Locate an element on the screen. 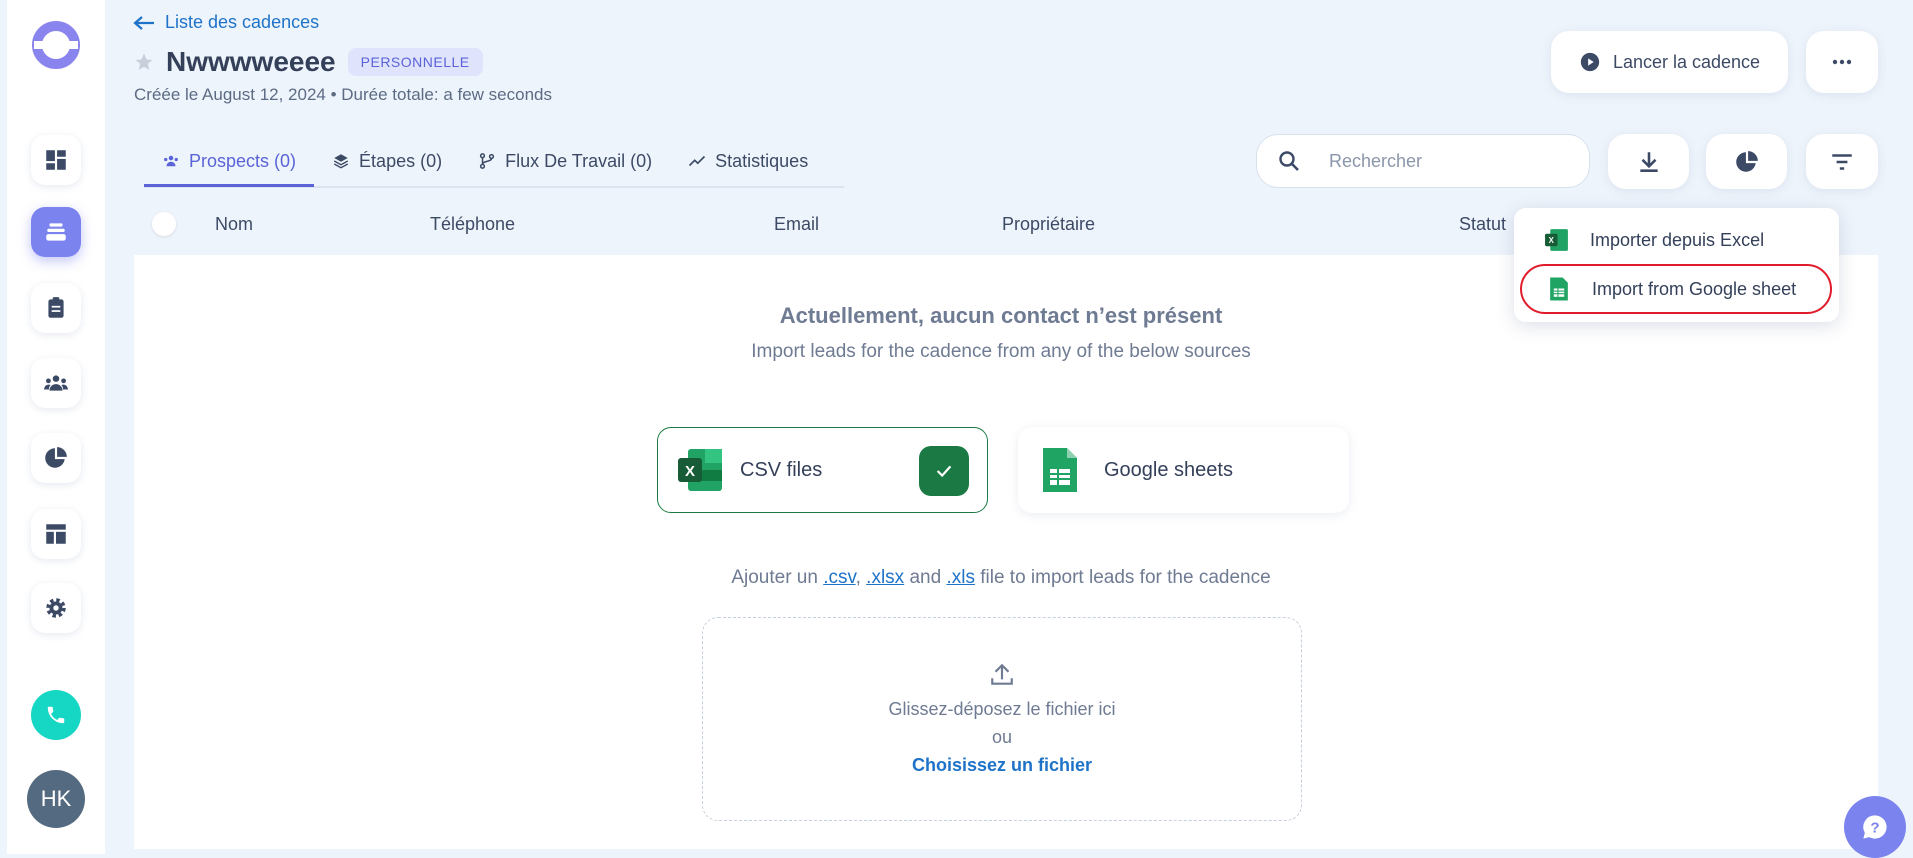 This screenshot has width=1913, height=858. user-avatar: HK is located at coordinates (56, 799).